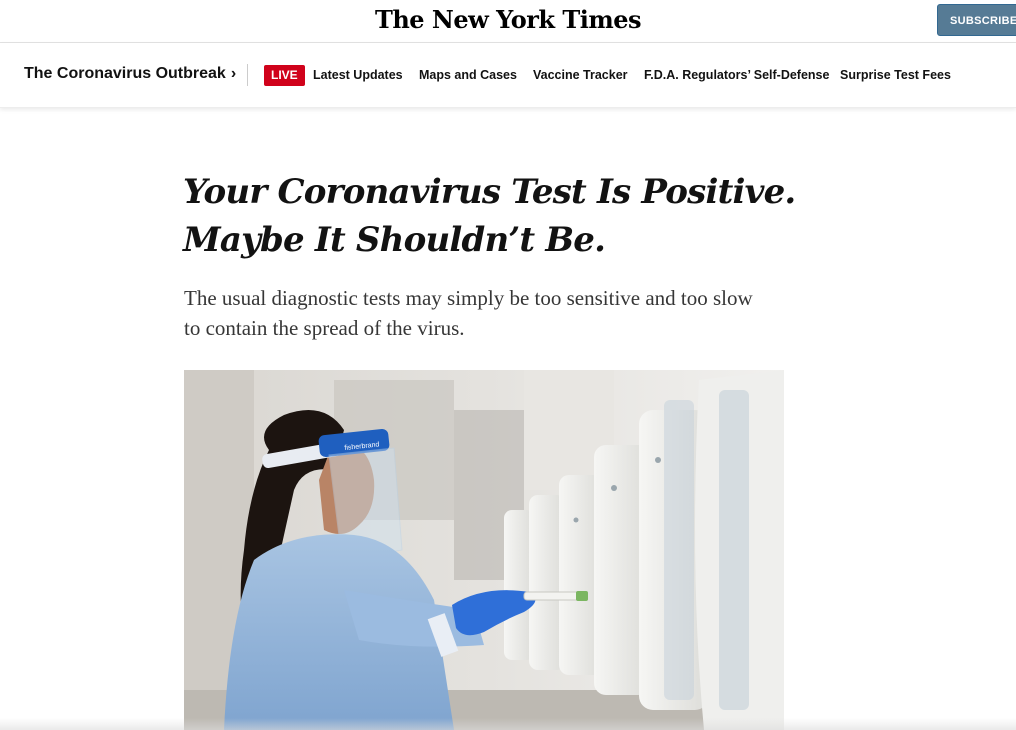  I want to click on section-title-link: The Coronavirus Outbreak ›, so click(130, 74).